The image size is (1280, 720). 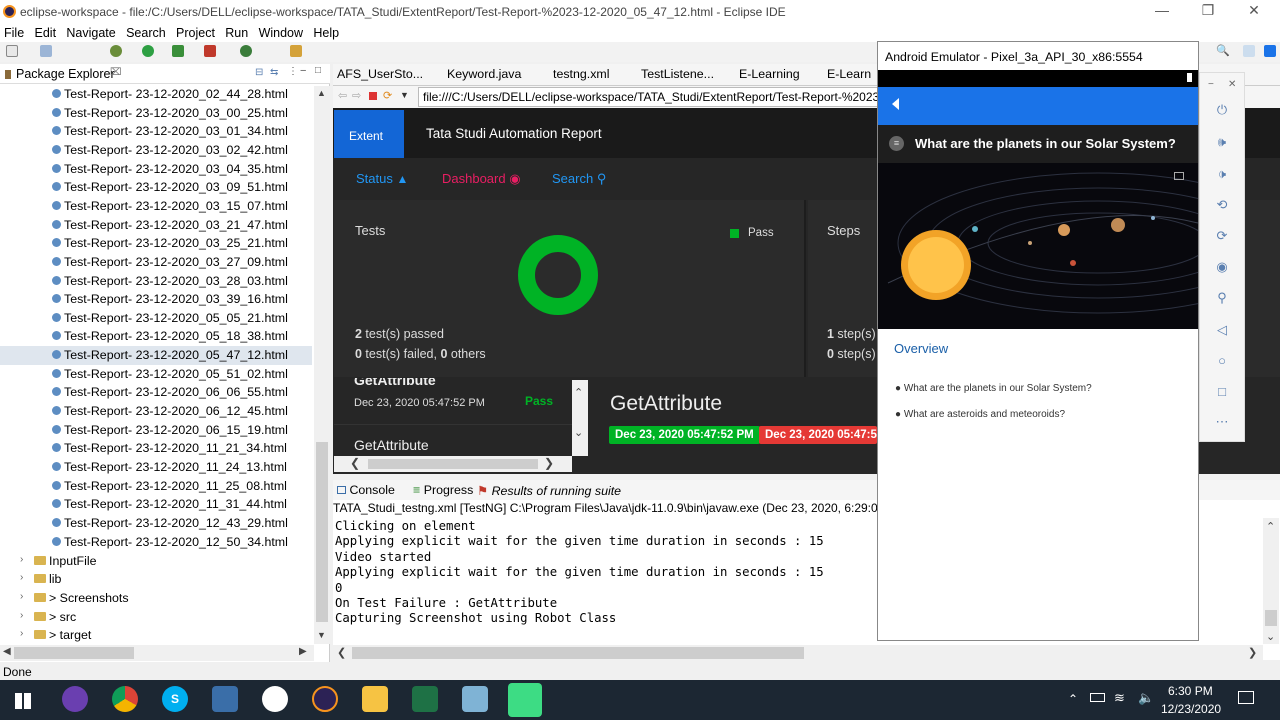 I want to click on rotate-right-icon: ⟳, so click(x=1222, y=237).